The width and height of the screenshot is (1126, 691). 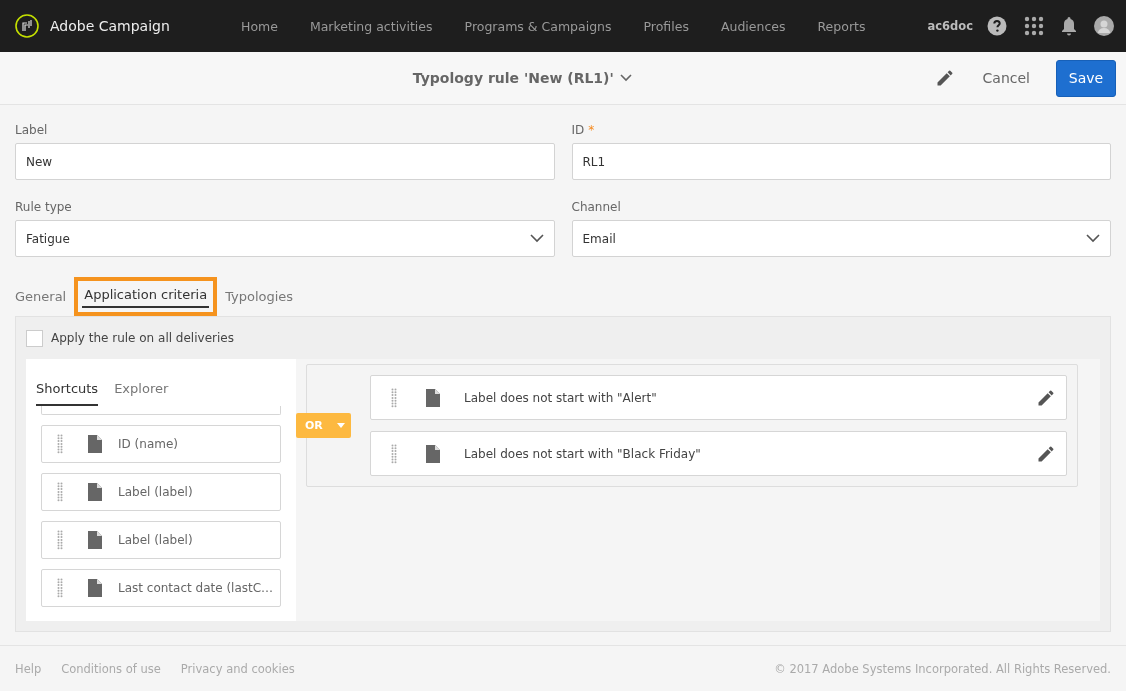 I want to click on tab: Application criteria, so click(x=146, y=295).